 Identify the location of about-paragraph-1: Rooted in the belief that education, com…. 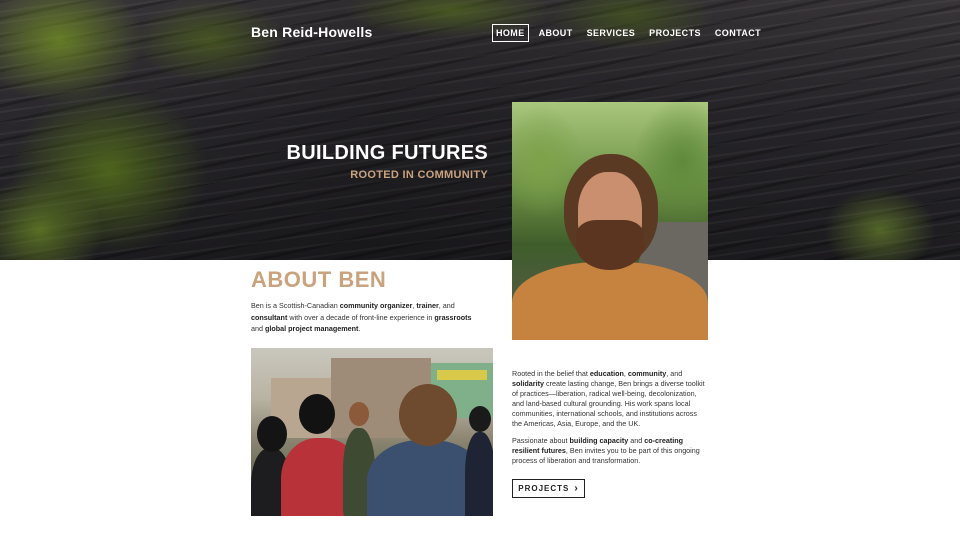
(610, 398).